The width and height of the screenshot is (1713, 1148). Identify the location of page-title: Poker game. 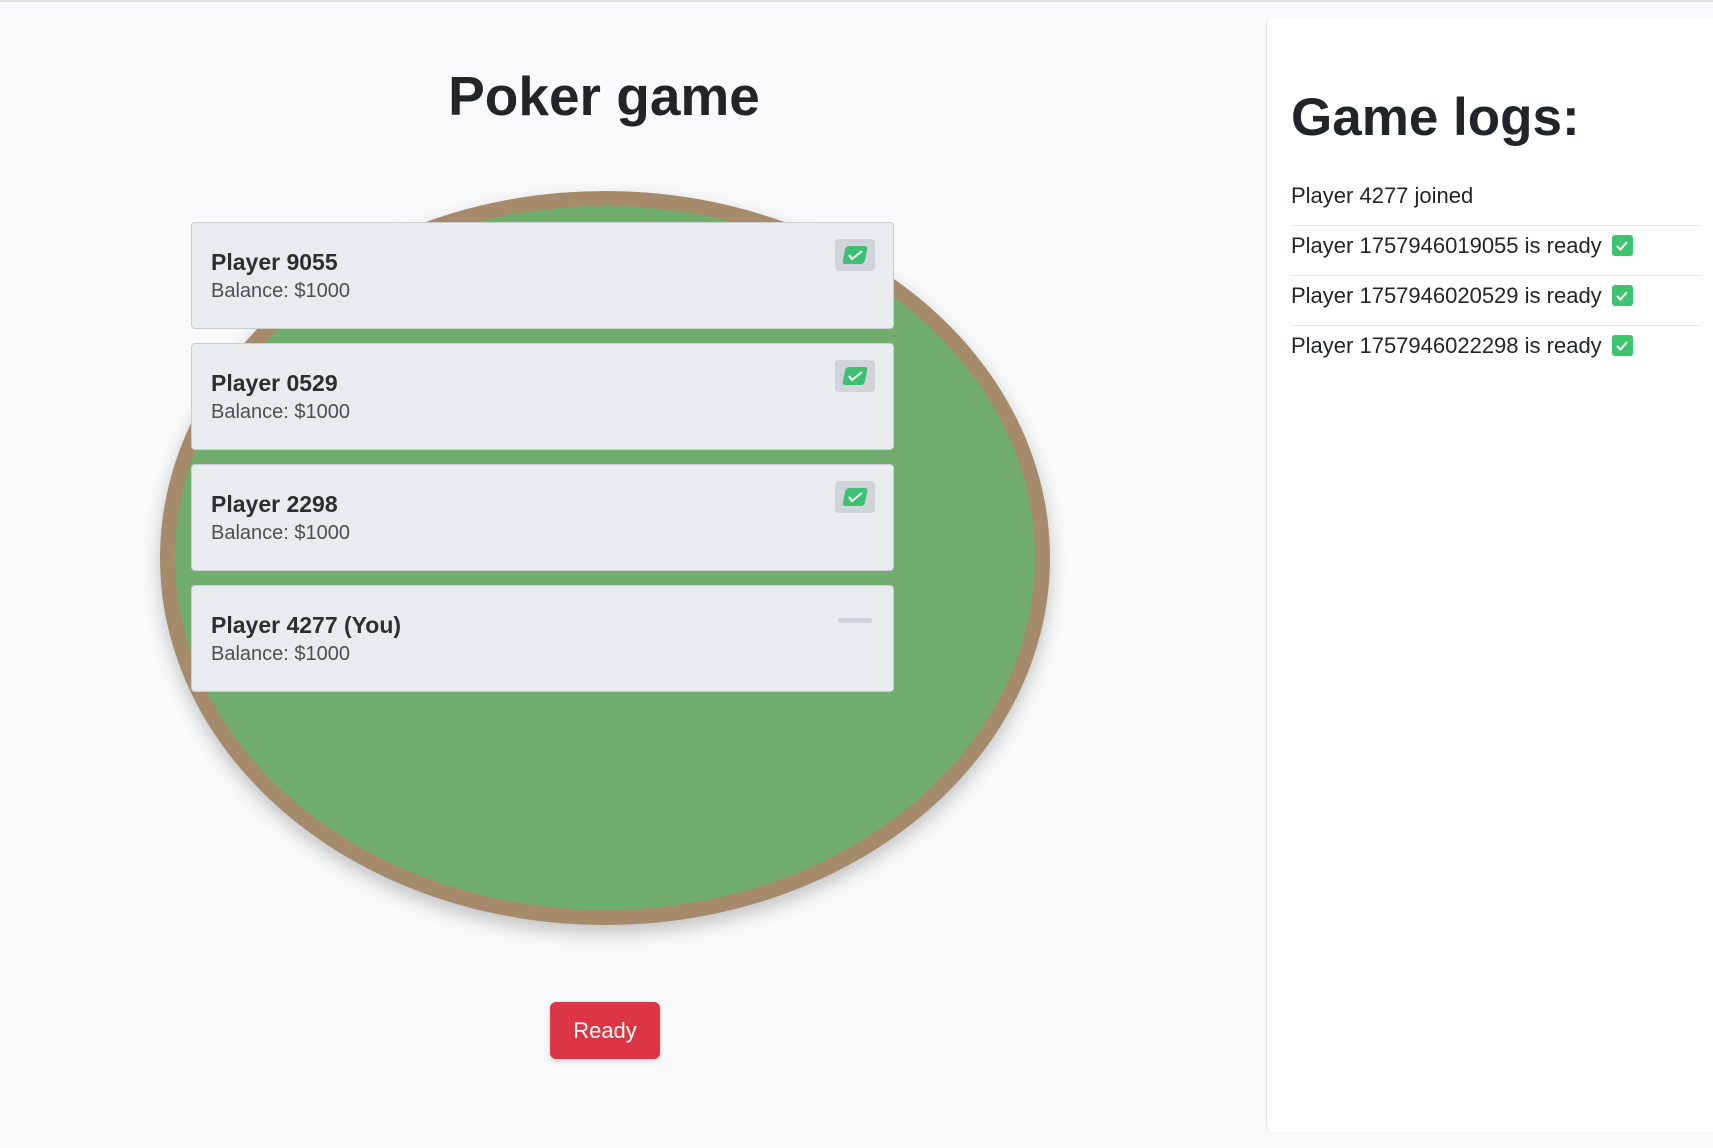
(604, 96).